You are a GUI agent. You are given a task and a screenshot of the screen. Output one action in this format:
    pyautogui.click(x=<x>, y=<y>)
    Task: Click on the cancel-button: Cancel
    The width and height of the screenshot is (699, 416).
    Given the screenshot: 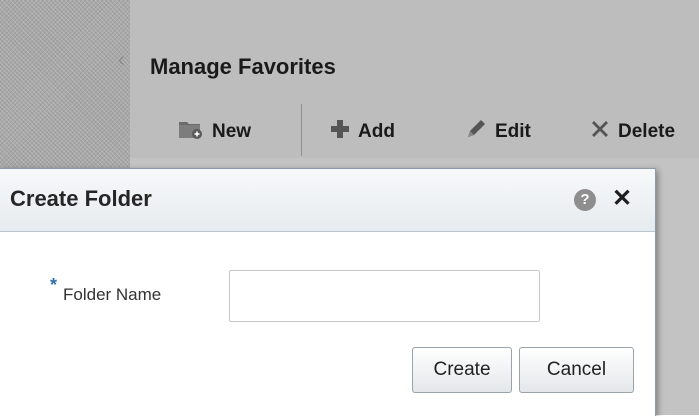 What is the action you would take?
    pyautogui.click(x=576, y=370)
    